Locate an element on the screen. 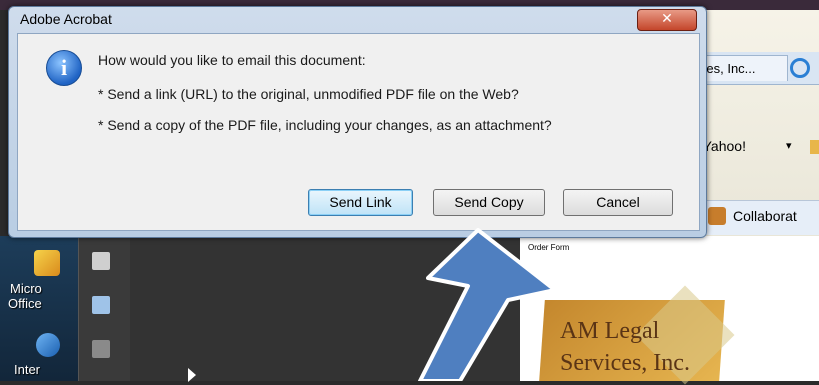 Image resolution: width=819 pixels, height=385 pixels. close-button: ✕ is located at coordinates (667, 20).